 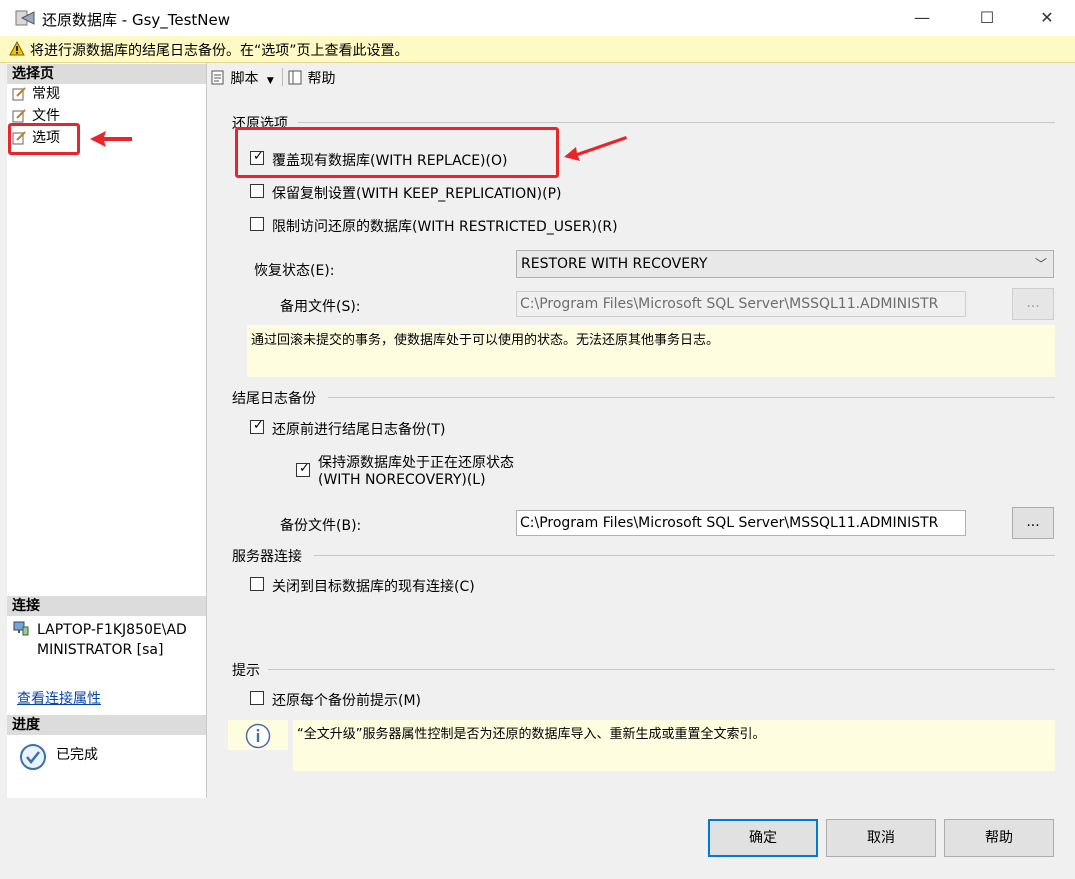 What do you see at coordinates (674, 745) in the screenshot?
I see `info-text-box: “全文升级”服务器属性控制是否为还原的数据库导入、重新生成或重置全文索引。` at bounding box center [674, 745].